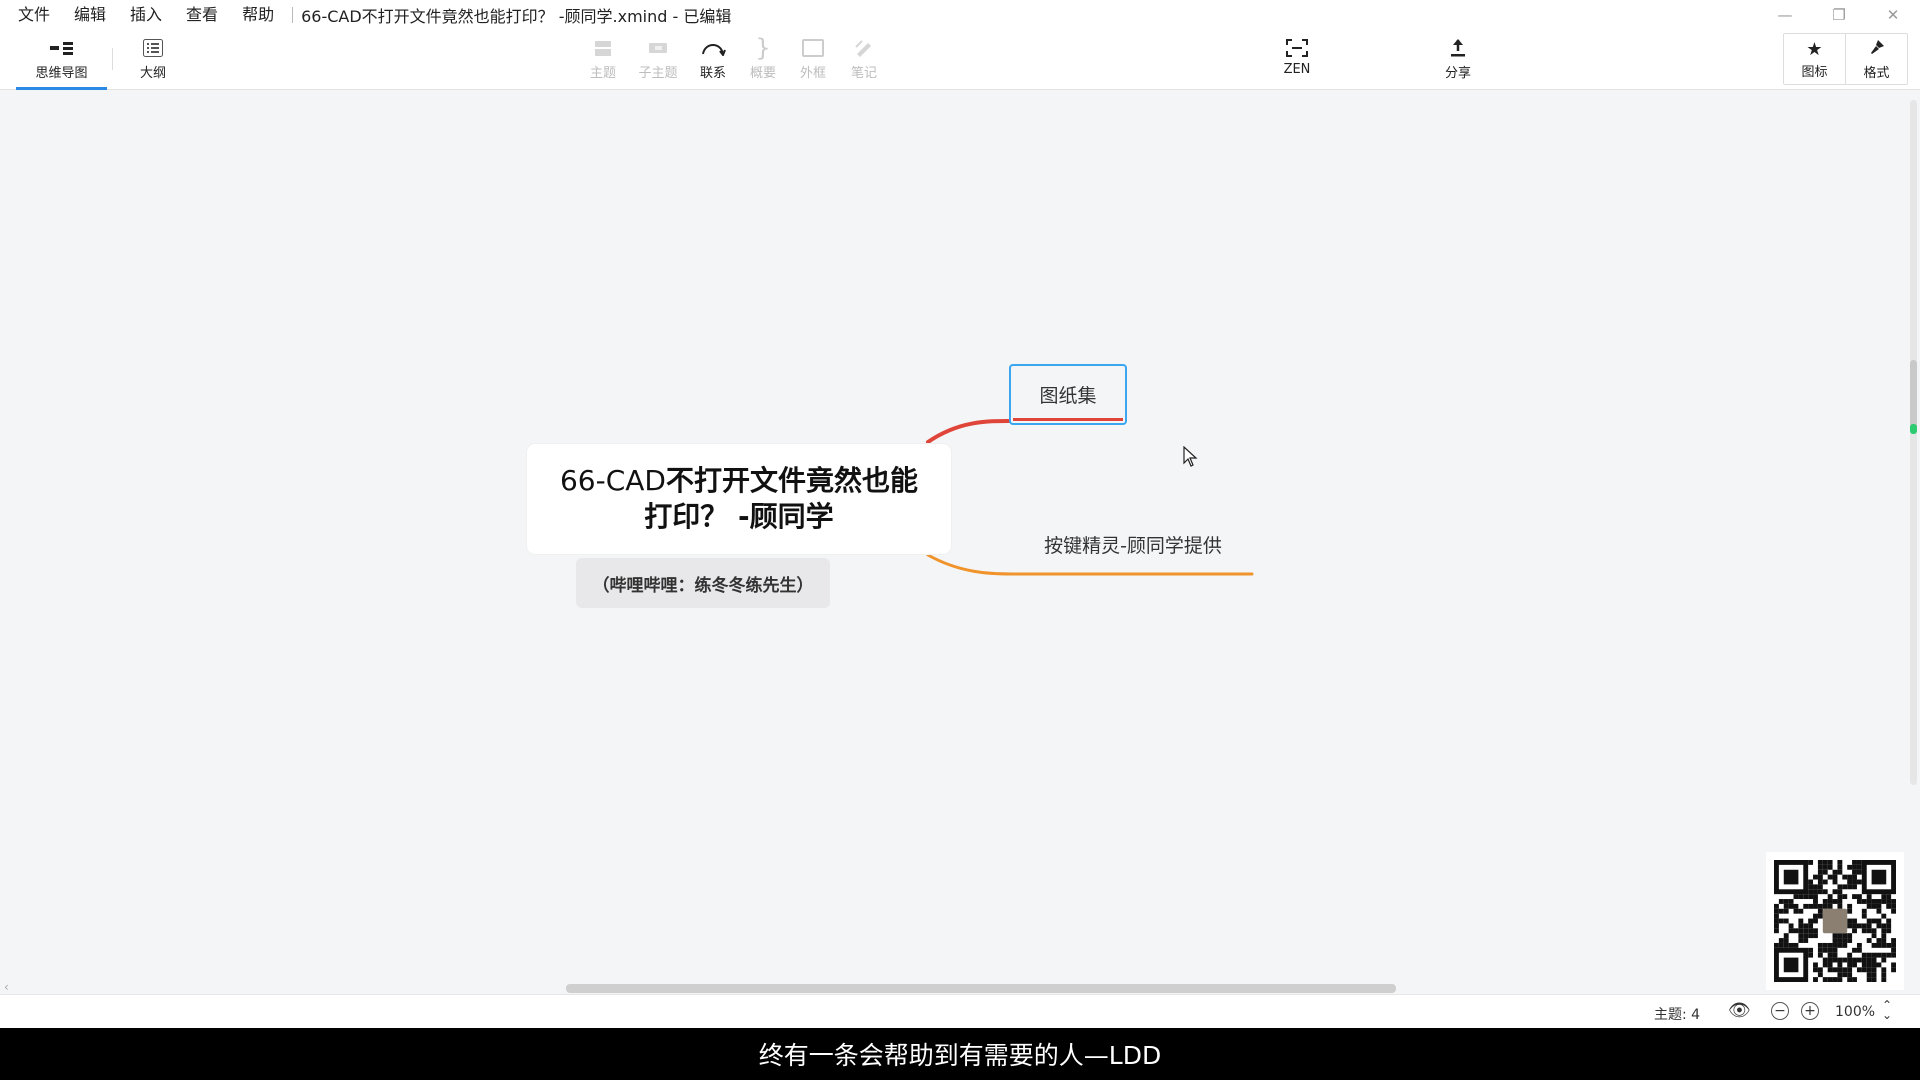  I want to click on topic-icon, so click(603, 48).